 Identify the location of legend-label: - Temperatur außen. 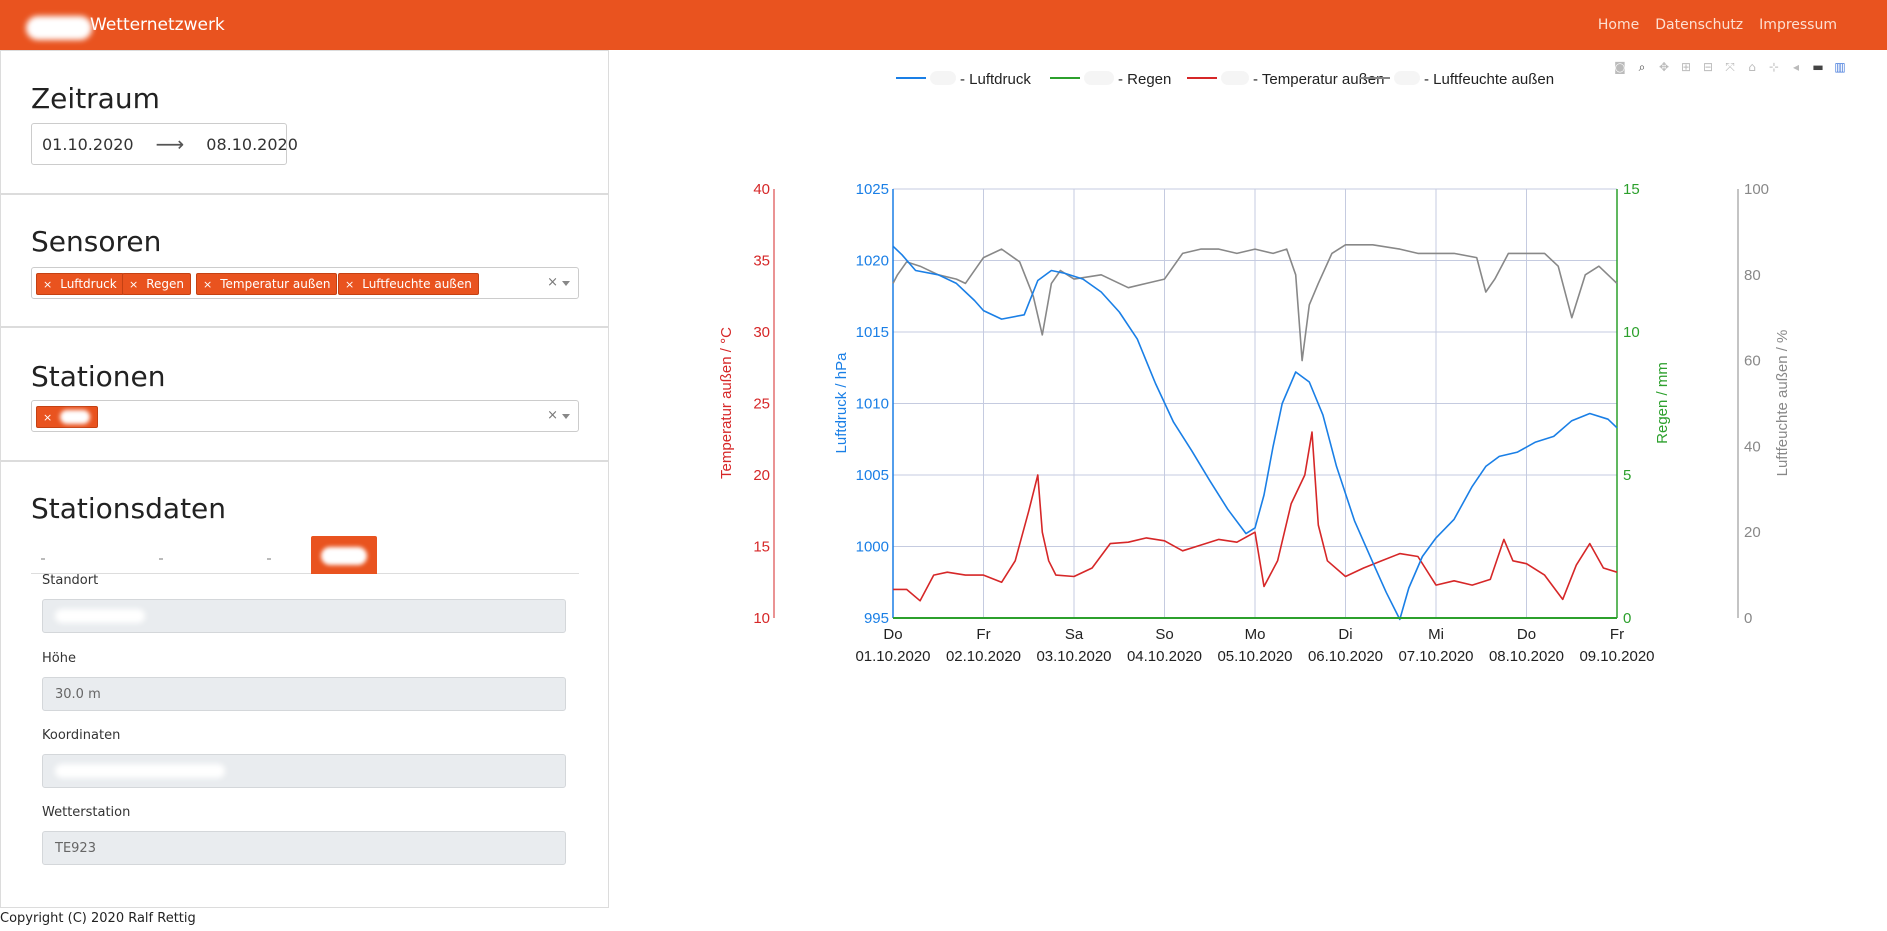
(1318, 79).